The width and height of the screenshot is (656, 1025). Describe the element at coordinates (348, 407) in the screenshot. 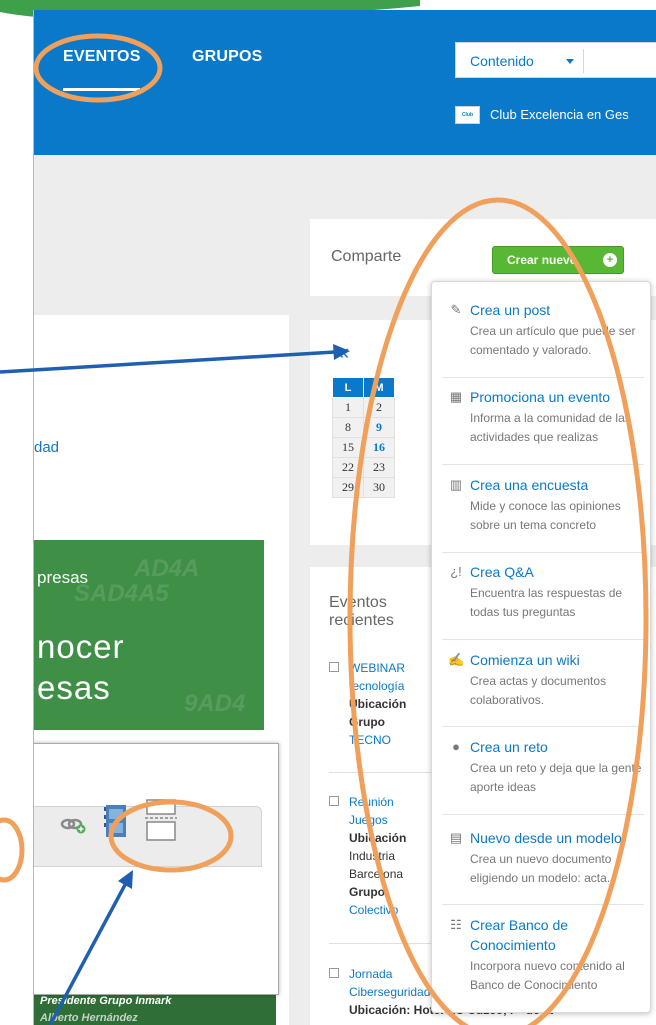

I see `calendar-day: 1` at that location.